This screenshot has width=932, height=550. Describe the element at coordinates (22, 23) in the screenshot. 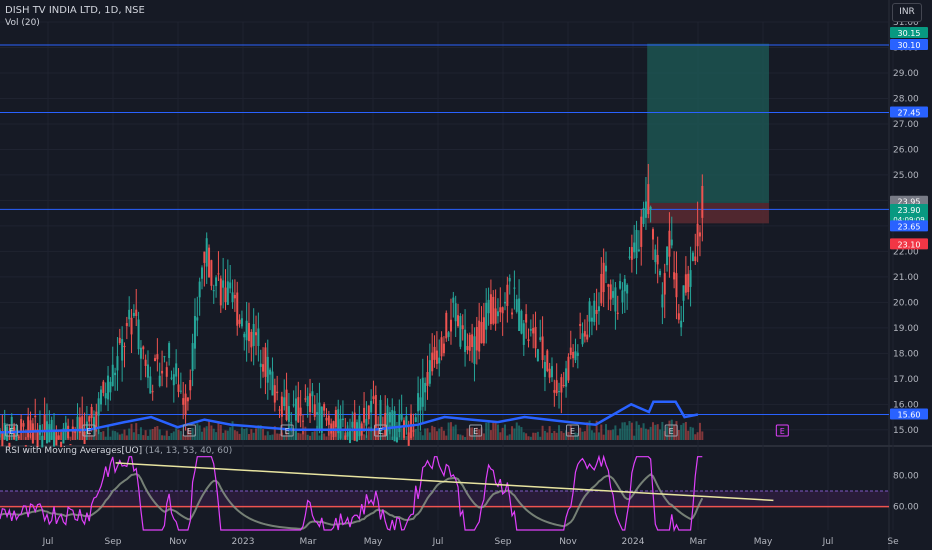

I see `volume-legend: Vol (20)` at that location.